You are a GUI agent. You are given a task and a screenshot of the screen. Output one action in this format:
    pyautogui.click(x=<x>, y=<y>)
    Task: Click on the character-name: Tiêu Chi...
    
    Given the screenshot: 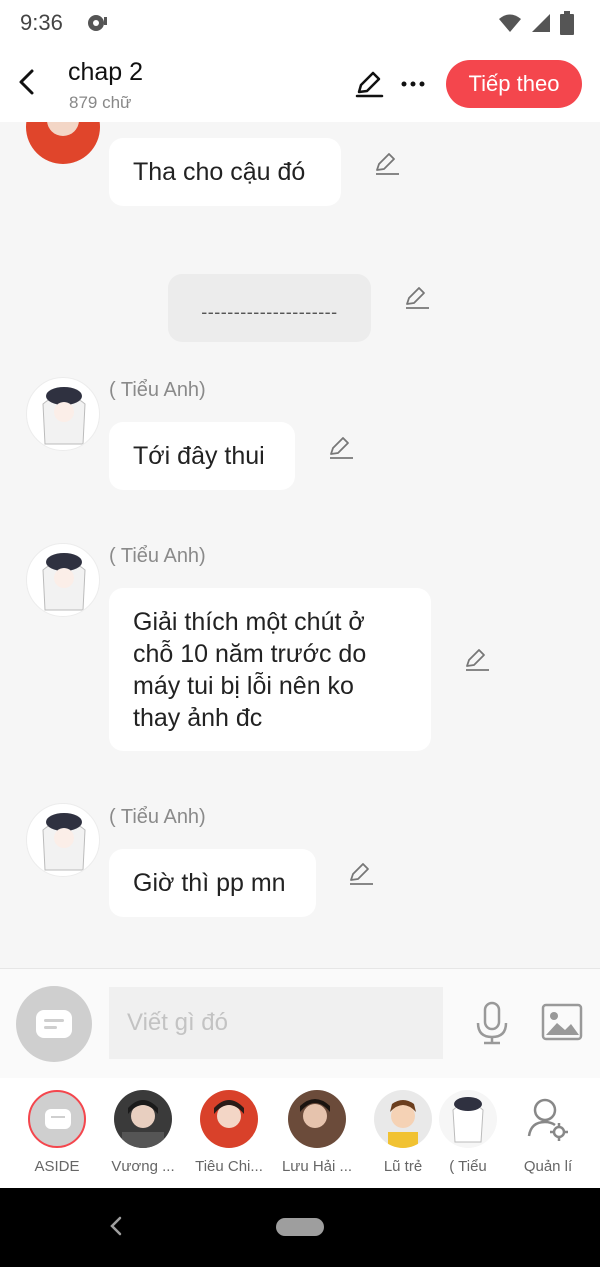 What is the action you would take?
    pyautogui.click(x=229, y=1166)
    